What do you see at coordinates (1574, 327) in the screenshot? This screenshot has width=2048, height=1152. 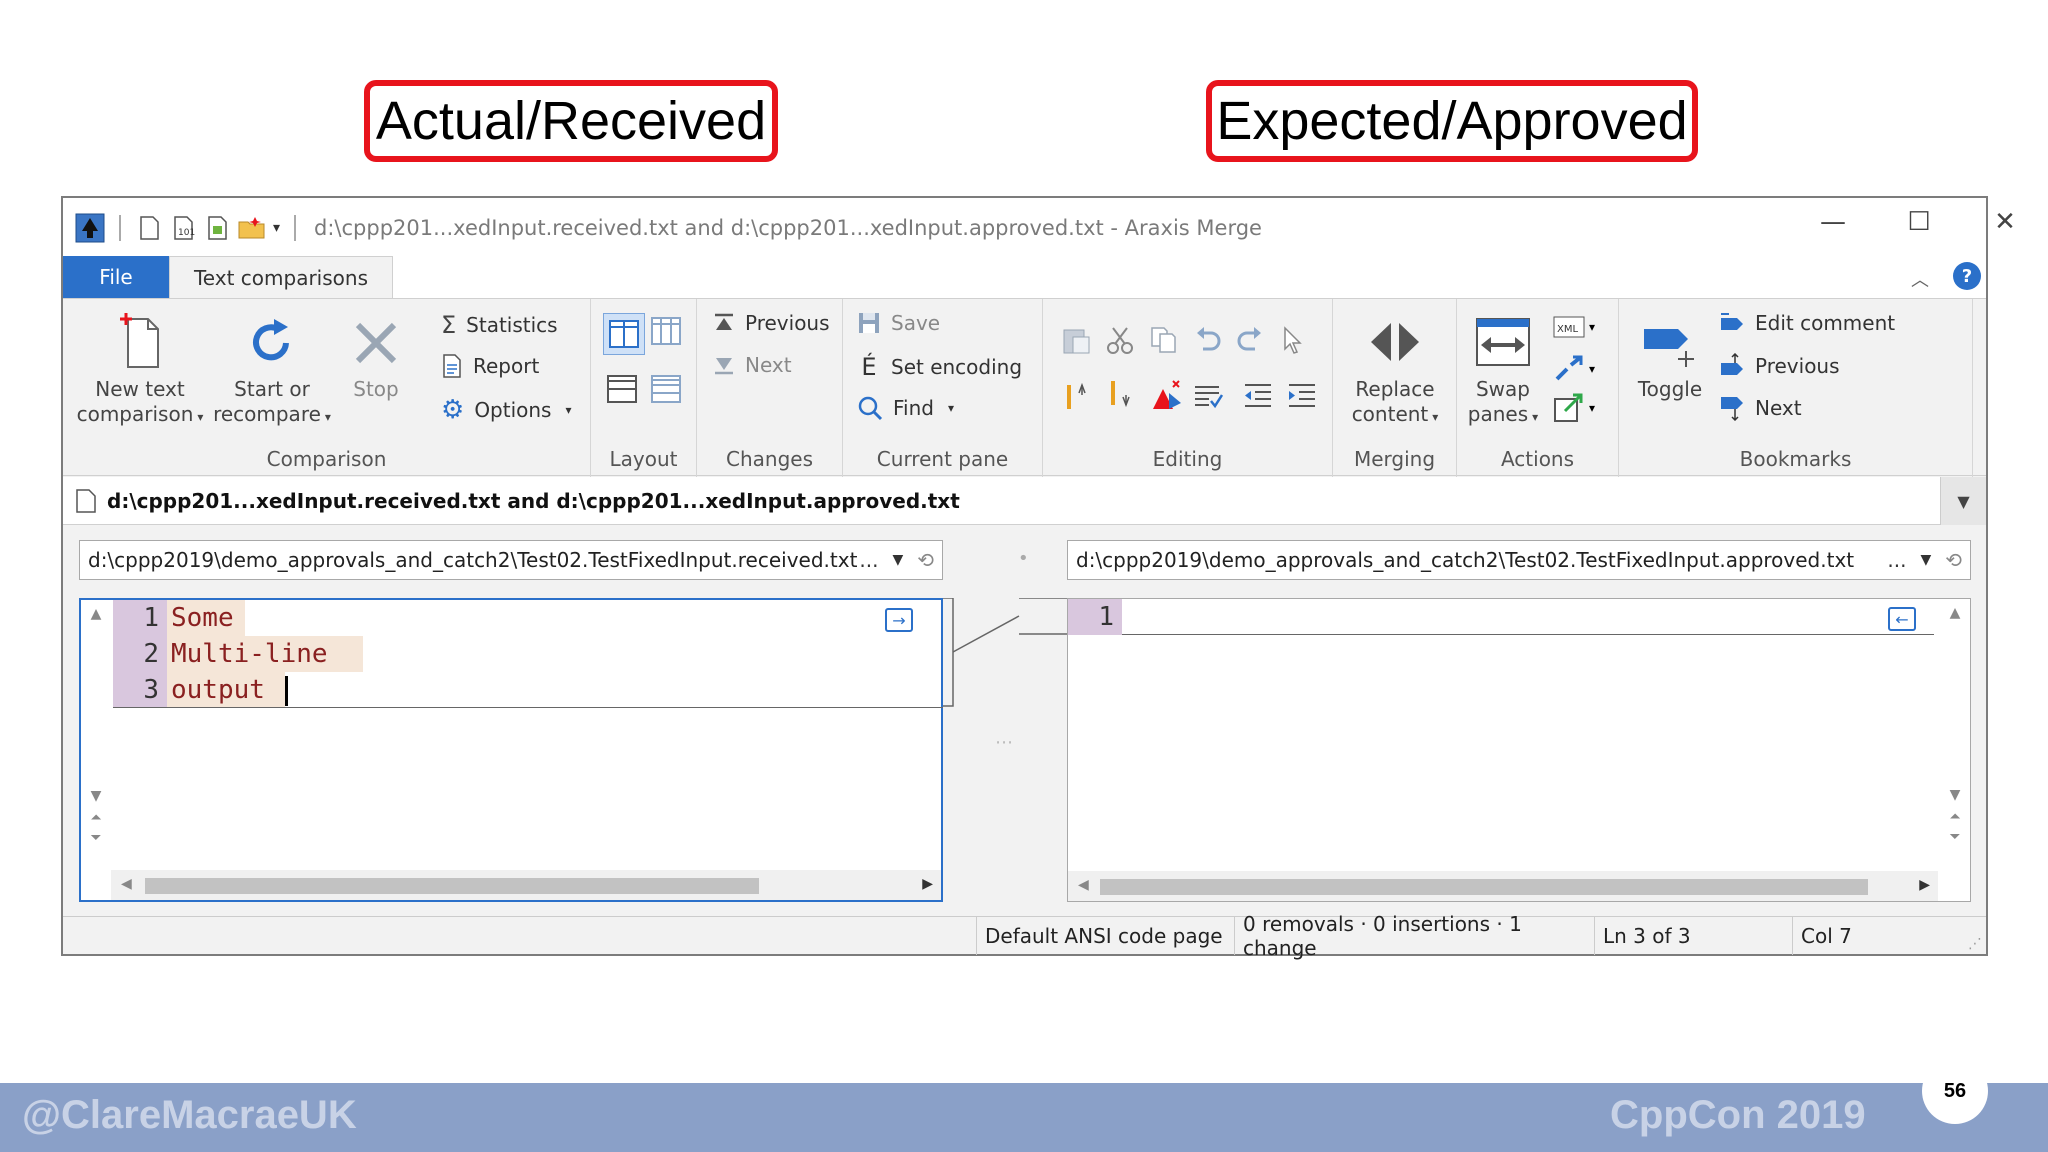 I see `xml-icon: XML ▾` at bounding box center [1574, 327].